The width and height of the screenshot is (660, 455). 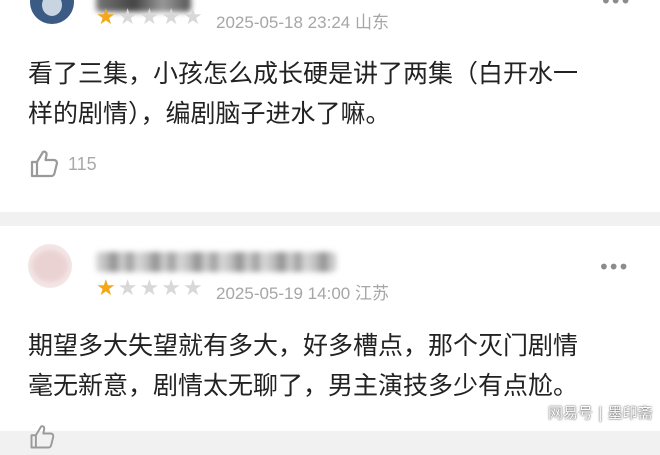 I want to click on comment-date: 2025-05-19 14:00, so click(x=283, y=293).